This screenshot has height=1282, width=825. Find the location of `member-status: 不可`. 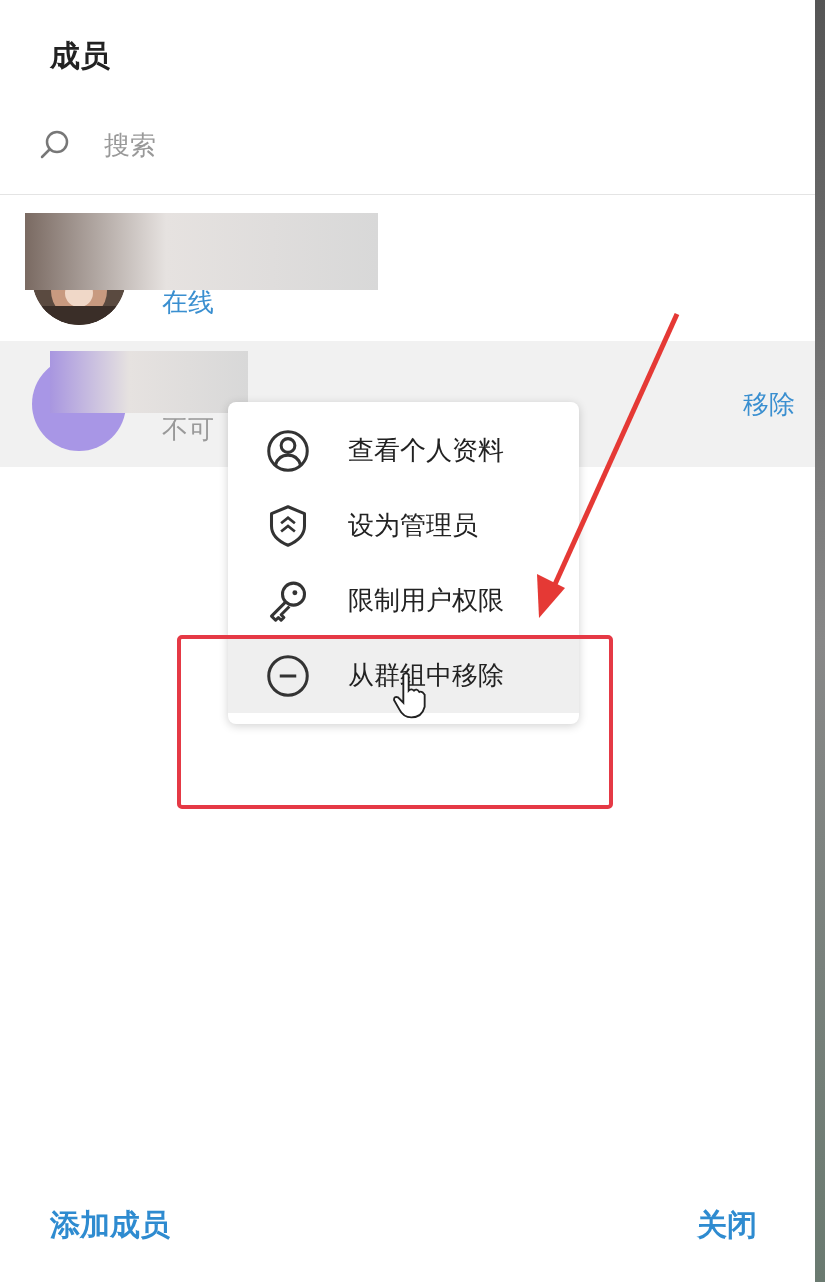

member-status: 不可 is located at coordinates (188, 429).